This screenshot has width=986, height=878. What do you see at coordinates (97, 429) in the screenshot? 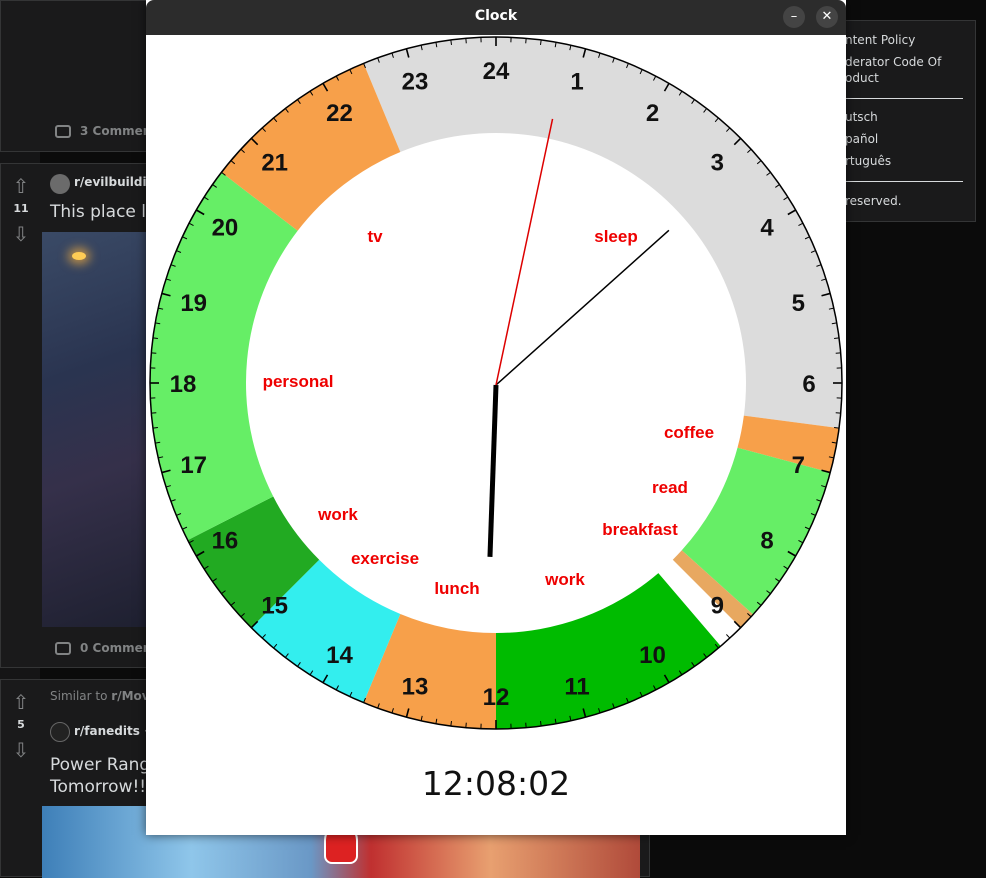
I see `post-image` at bounding box center [97, 429].